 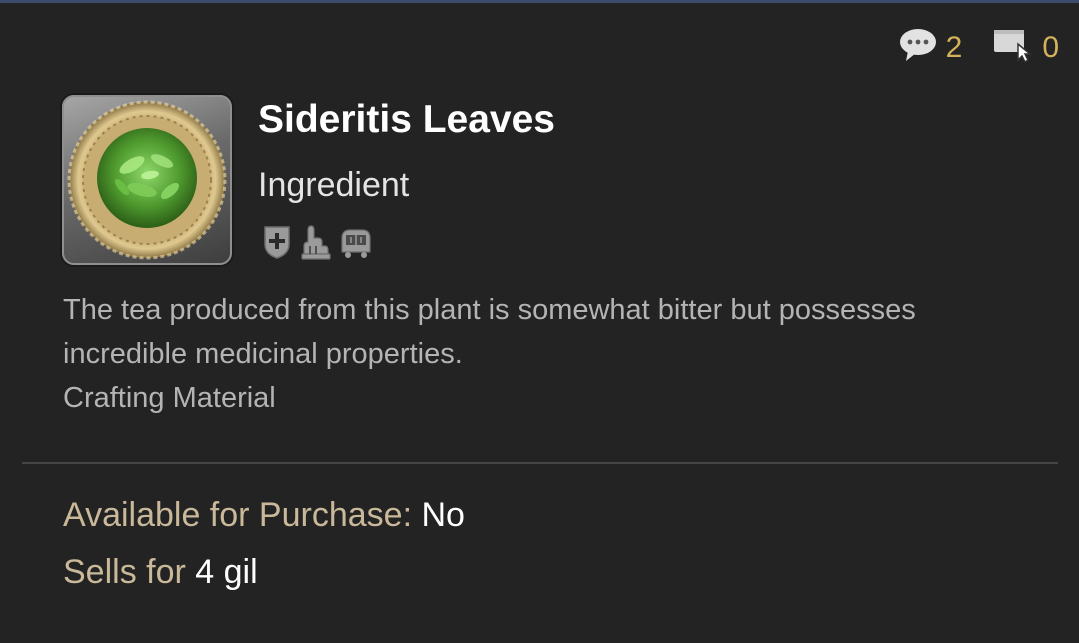 I want to click on sells-row: Sells for 4 gil, so click(x=160, y=572).